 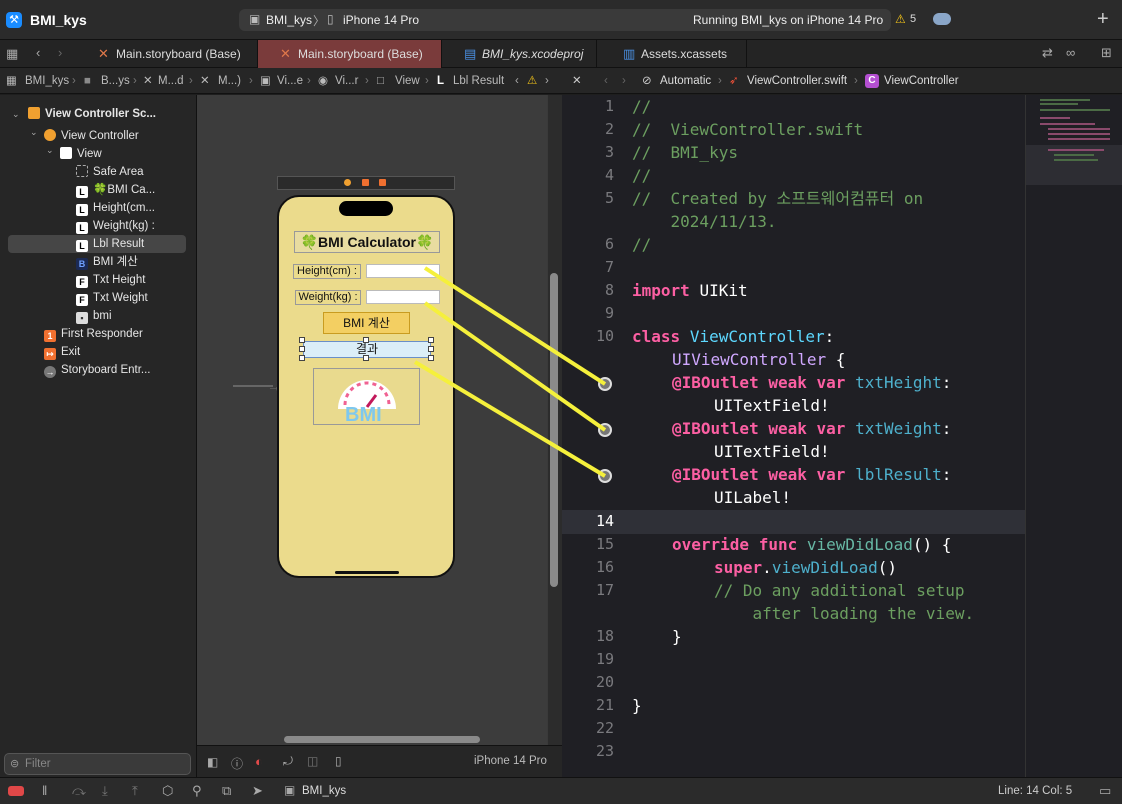 I want to click on tree-item-bmi-button: B BMI 계산, so click(x=107, y=262).